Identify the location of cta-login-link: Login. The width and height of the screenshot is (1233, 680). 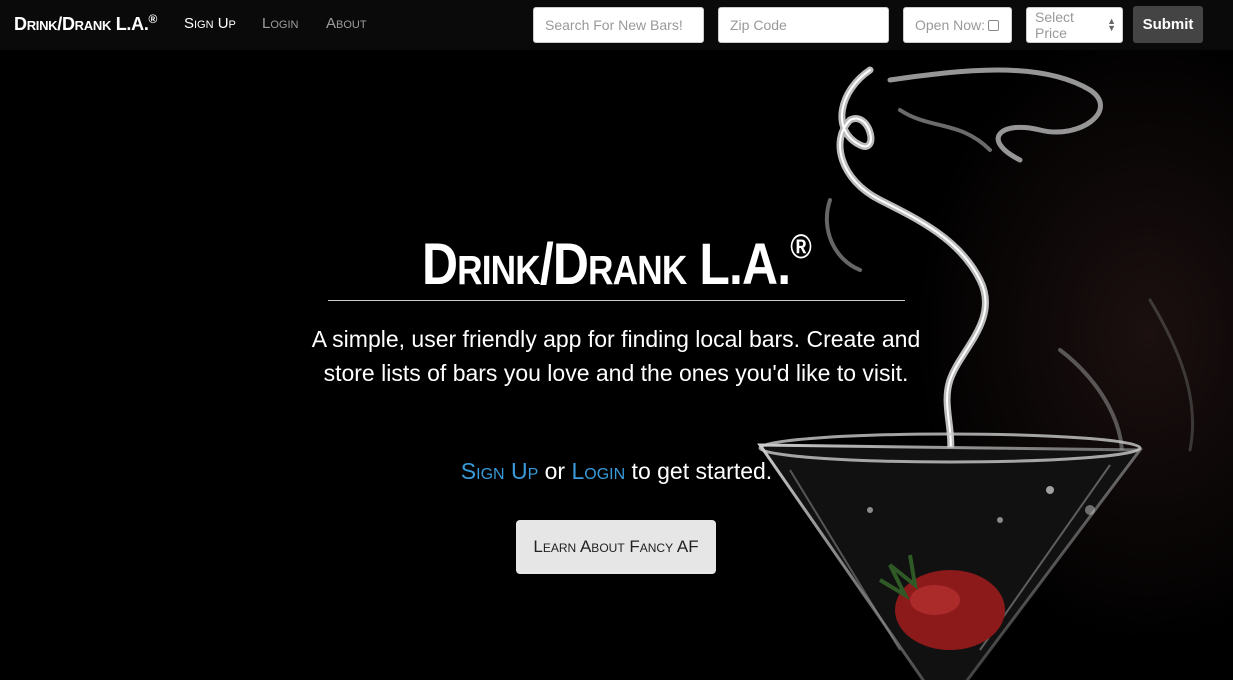
(598, 471).